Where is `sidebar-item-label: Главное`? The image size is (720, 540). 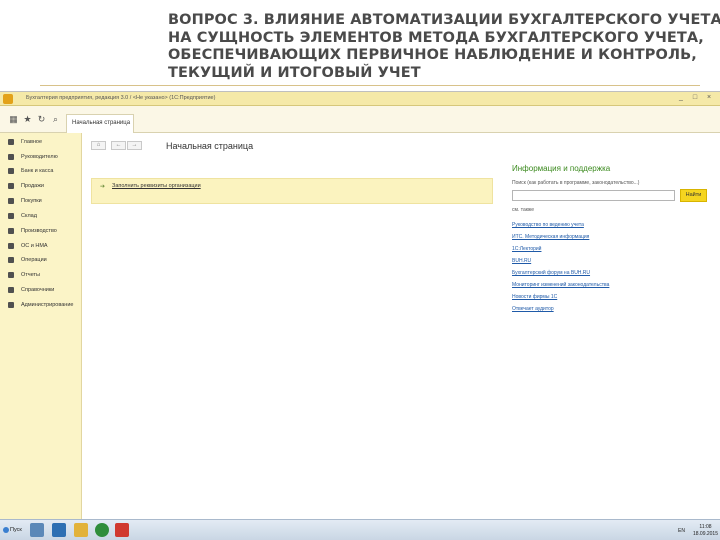
sidebar-item-label: Главное is located at coordinates (32, 142).